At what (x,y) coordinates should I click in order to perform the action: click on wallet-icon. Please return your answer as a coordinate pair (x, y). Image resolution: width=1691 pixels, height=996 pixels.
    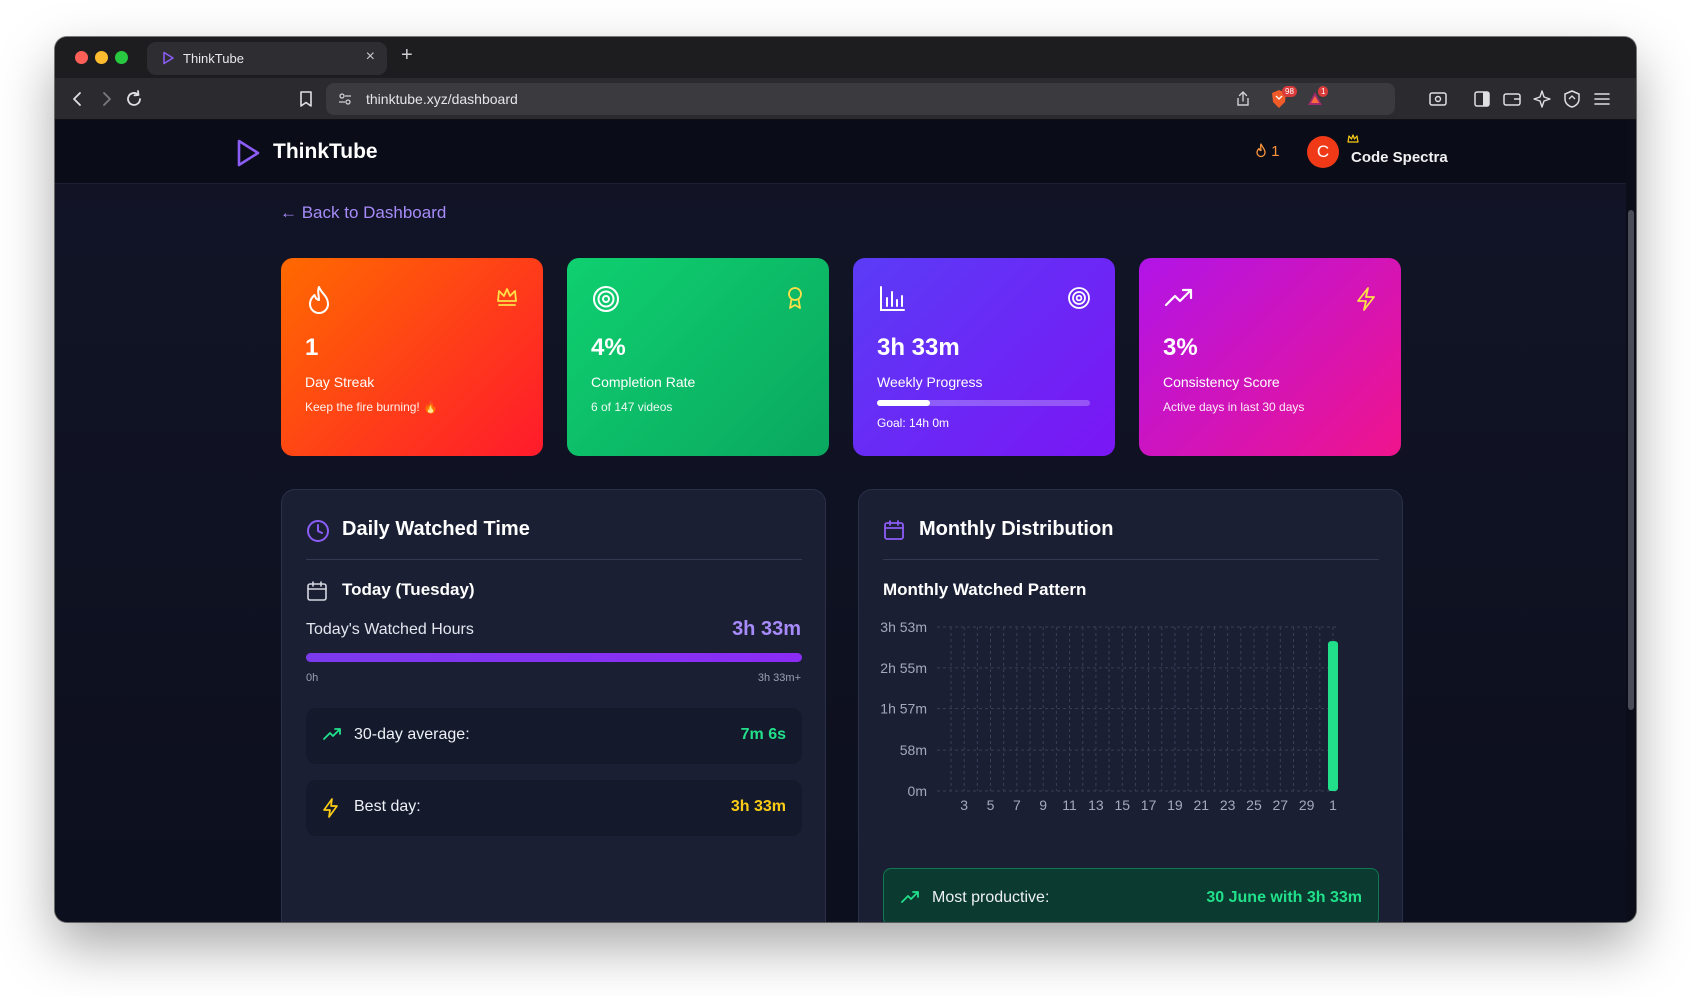
    Looking at the image, I should click on (1512, 99).